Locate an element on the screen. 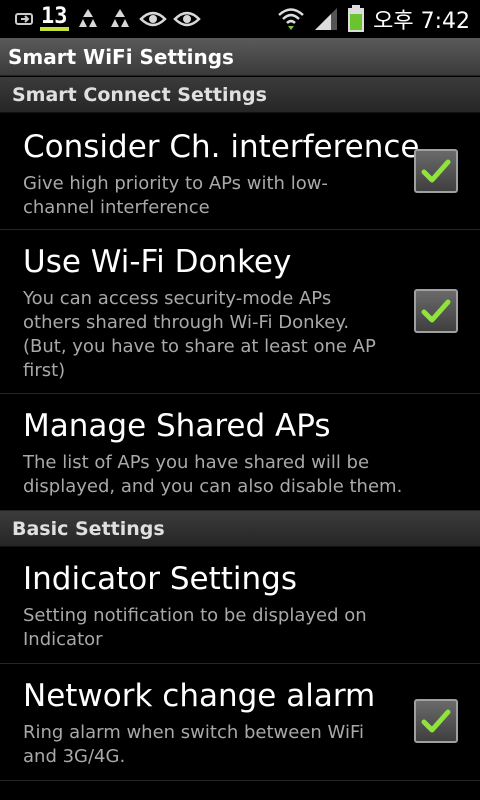 This screenshot has width=480, height=800. network-change-alarm-checkbox is located at coordinates (436, 721).